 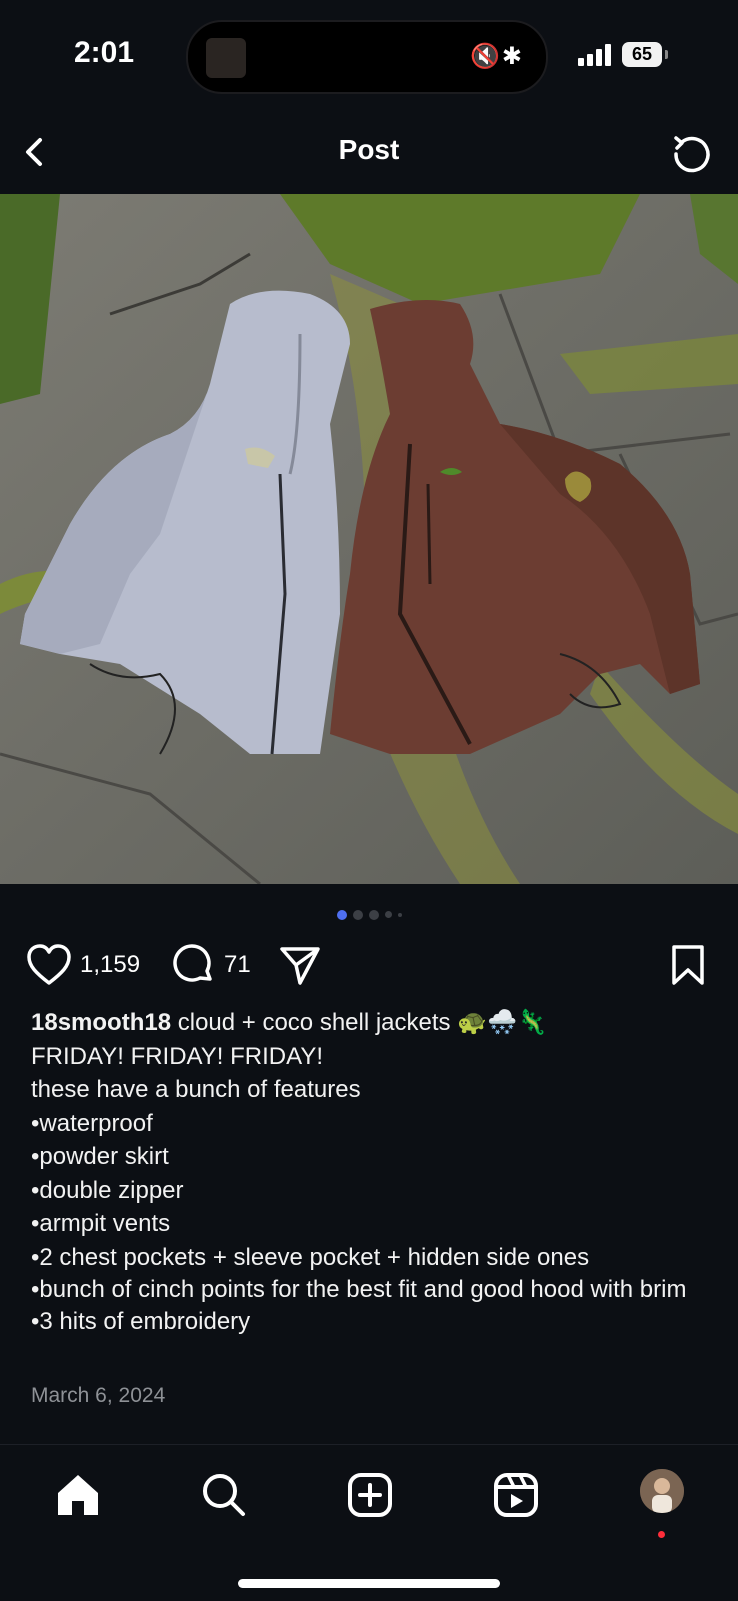 I want to click on home-icon, so click(x=78, y=1495).